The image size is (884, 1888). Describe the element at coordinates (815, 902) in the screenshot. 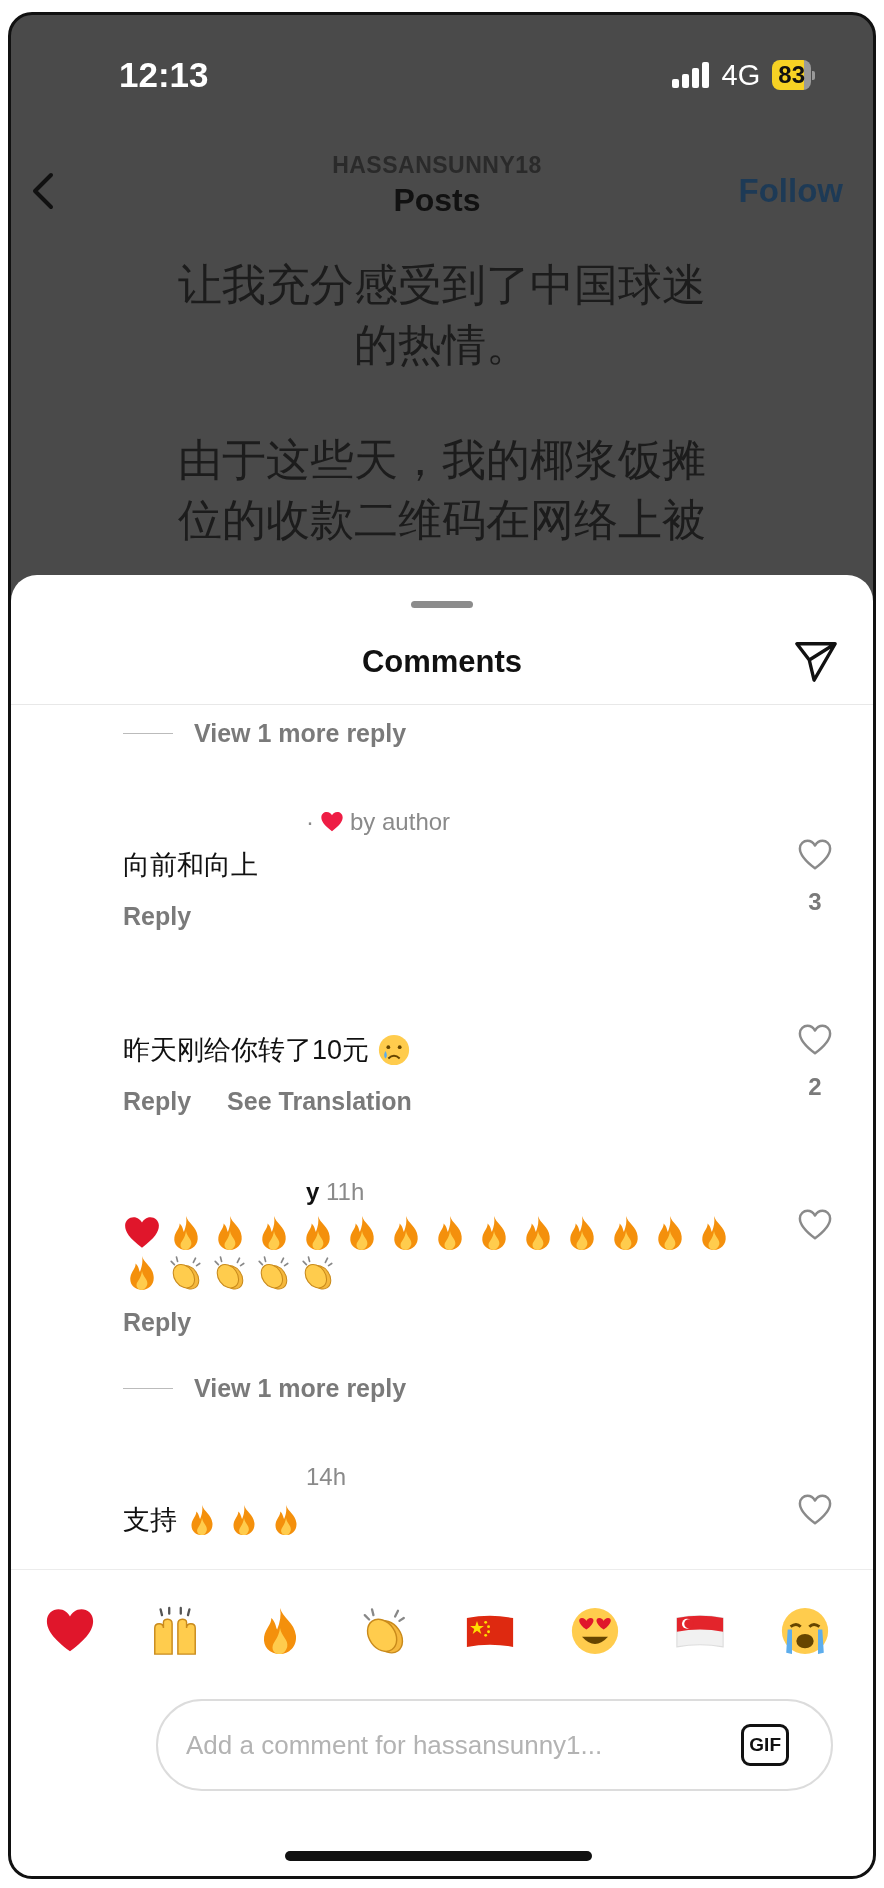

I see `like-count: 3` at that location.